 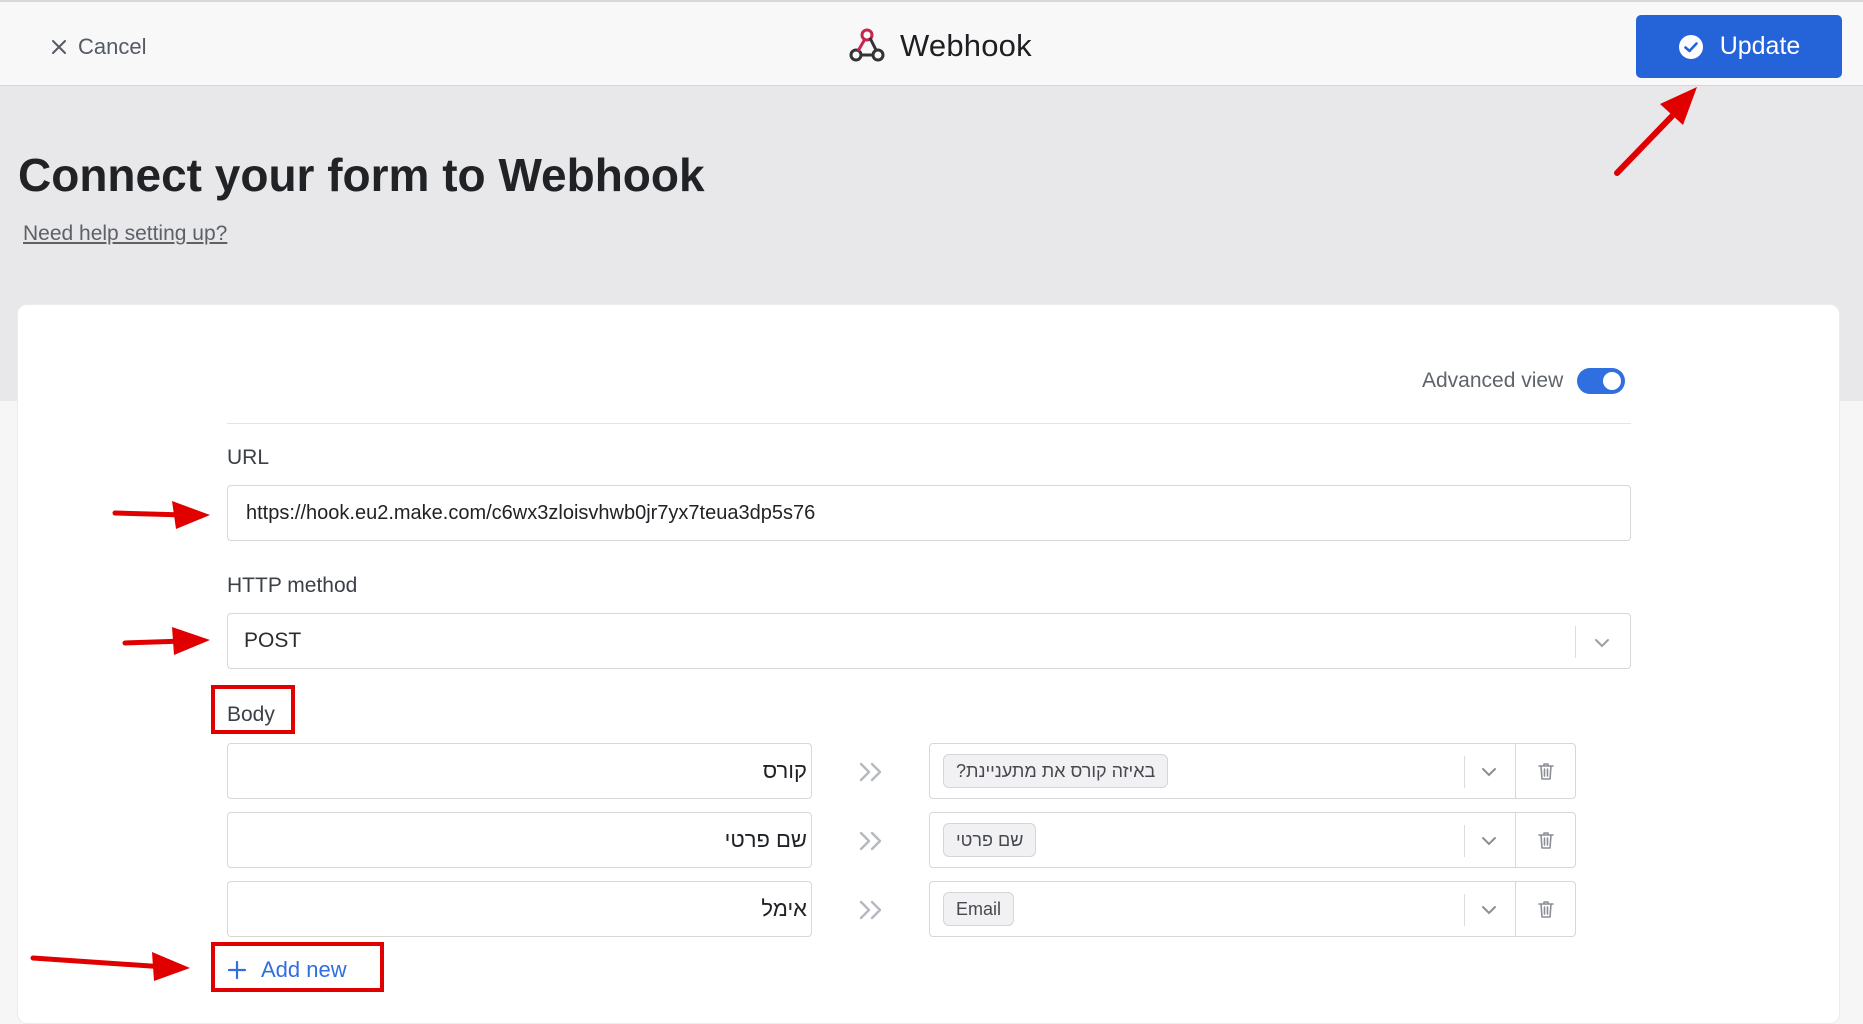 I want to click on arrow-to-url, so click(x=161, y=515).